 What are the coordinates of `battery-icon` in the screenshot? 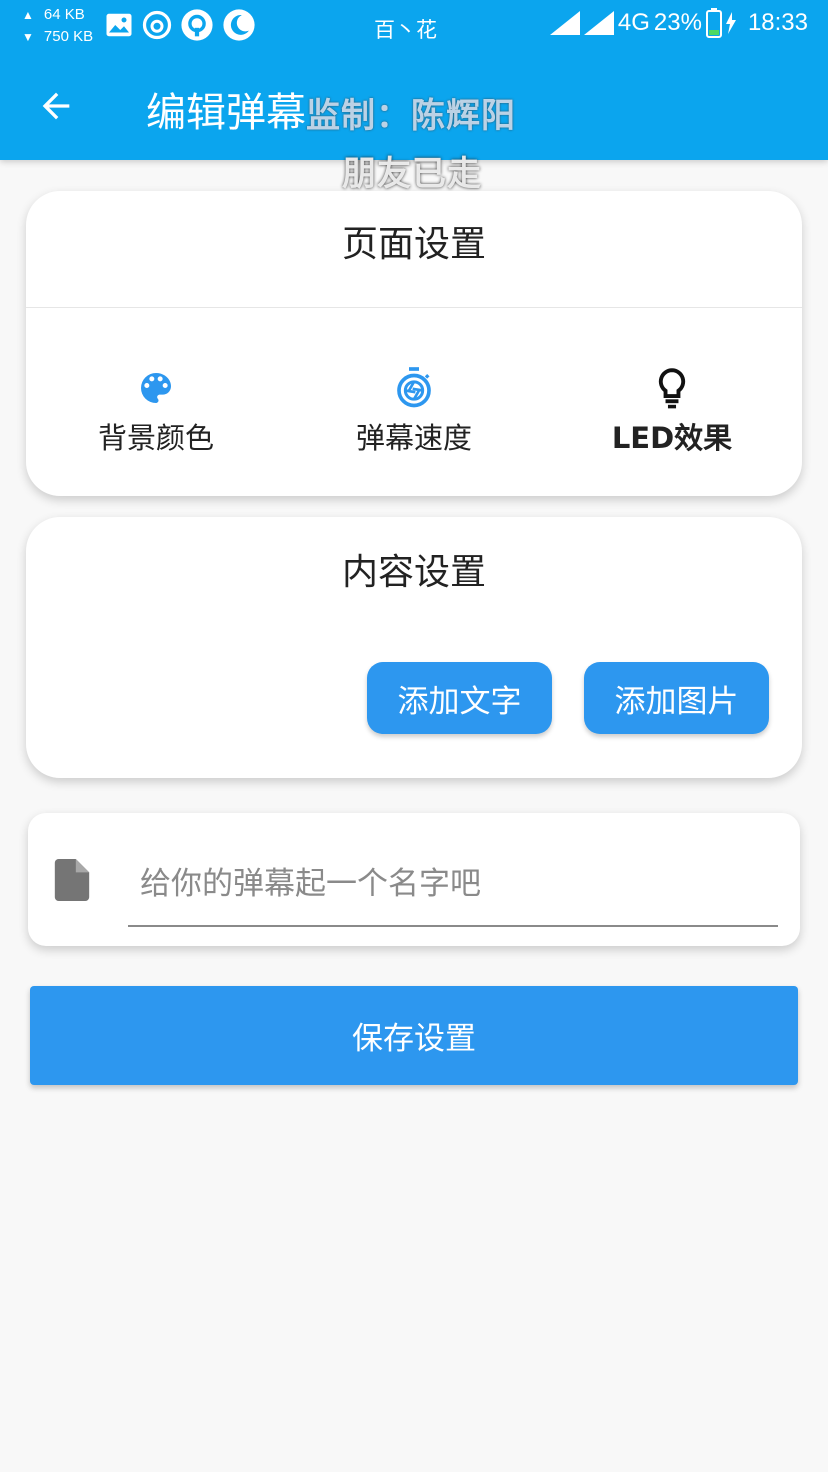 It's located at (713, 23).